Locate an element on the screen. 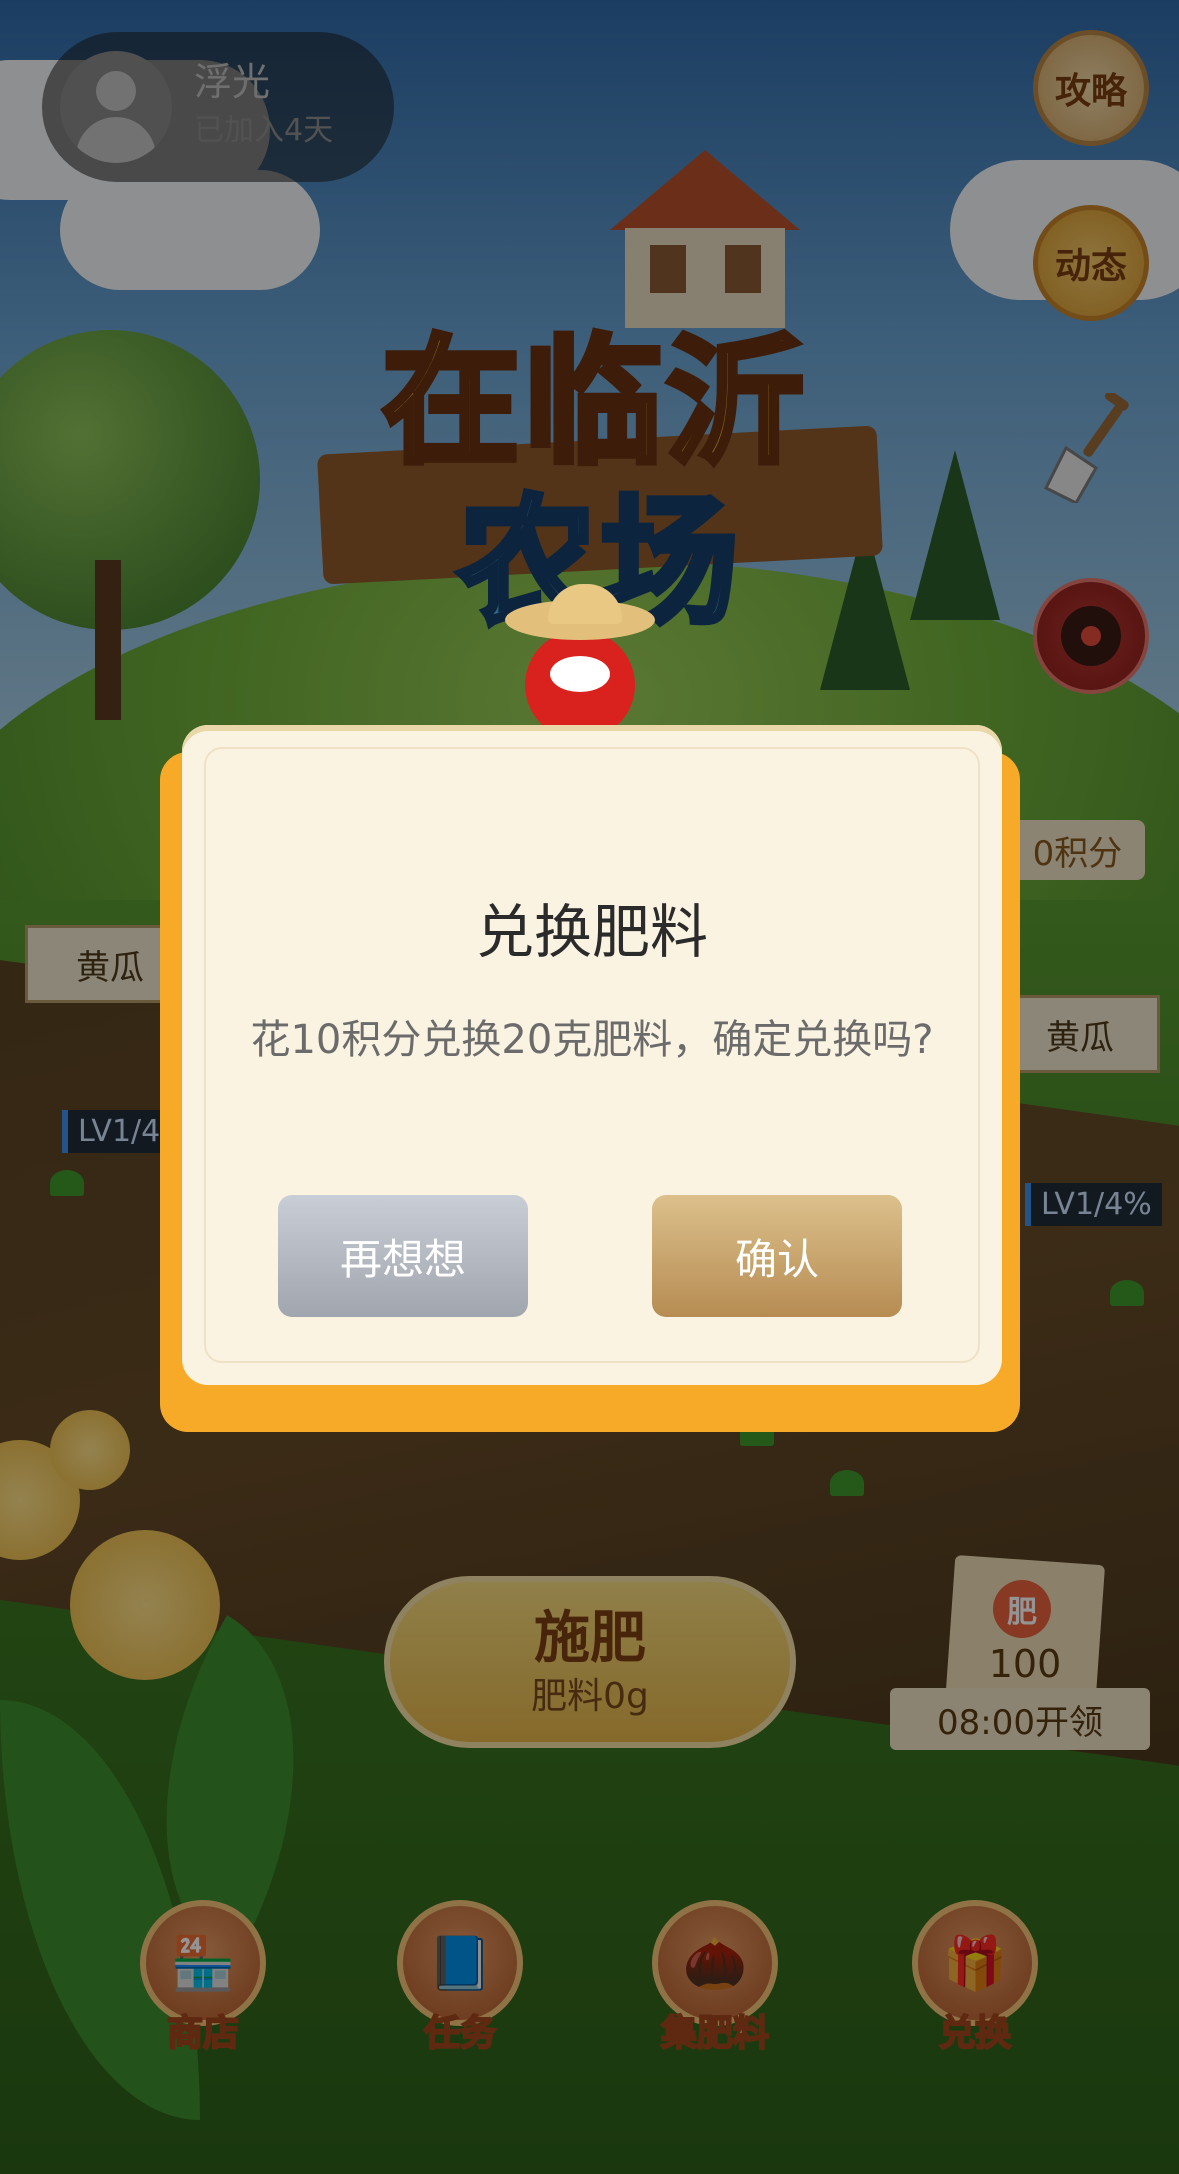 The width and height of the screenshot is (1179, 2174). dialog-message: 花10积分兑换20克肥料，确定兑换吗? is located at coordinates (592, 1040).